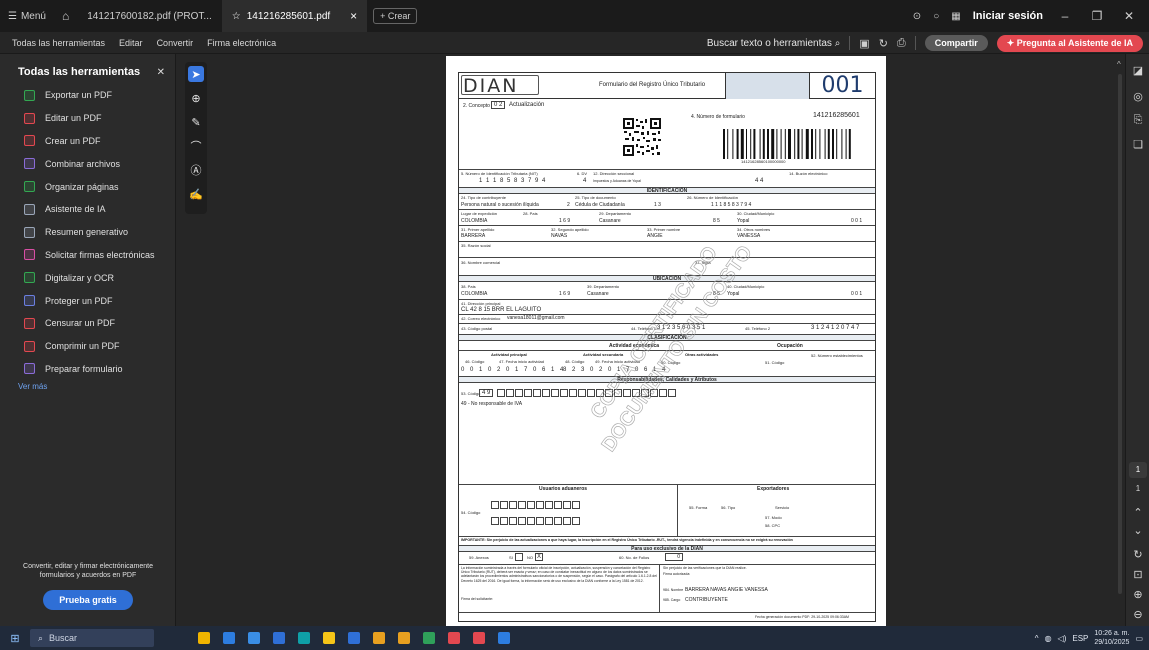  What do you see at coordinates (65, 16) in the screenshot?
I see `home-icon: ⌂` at bounding box center [65, 16].